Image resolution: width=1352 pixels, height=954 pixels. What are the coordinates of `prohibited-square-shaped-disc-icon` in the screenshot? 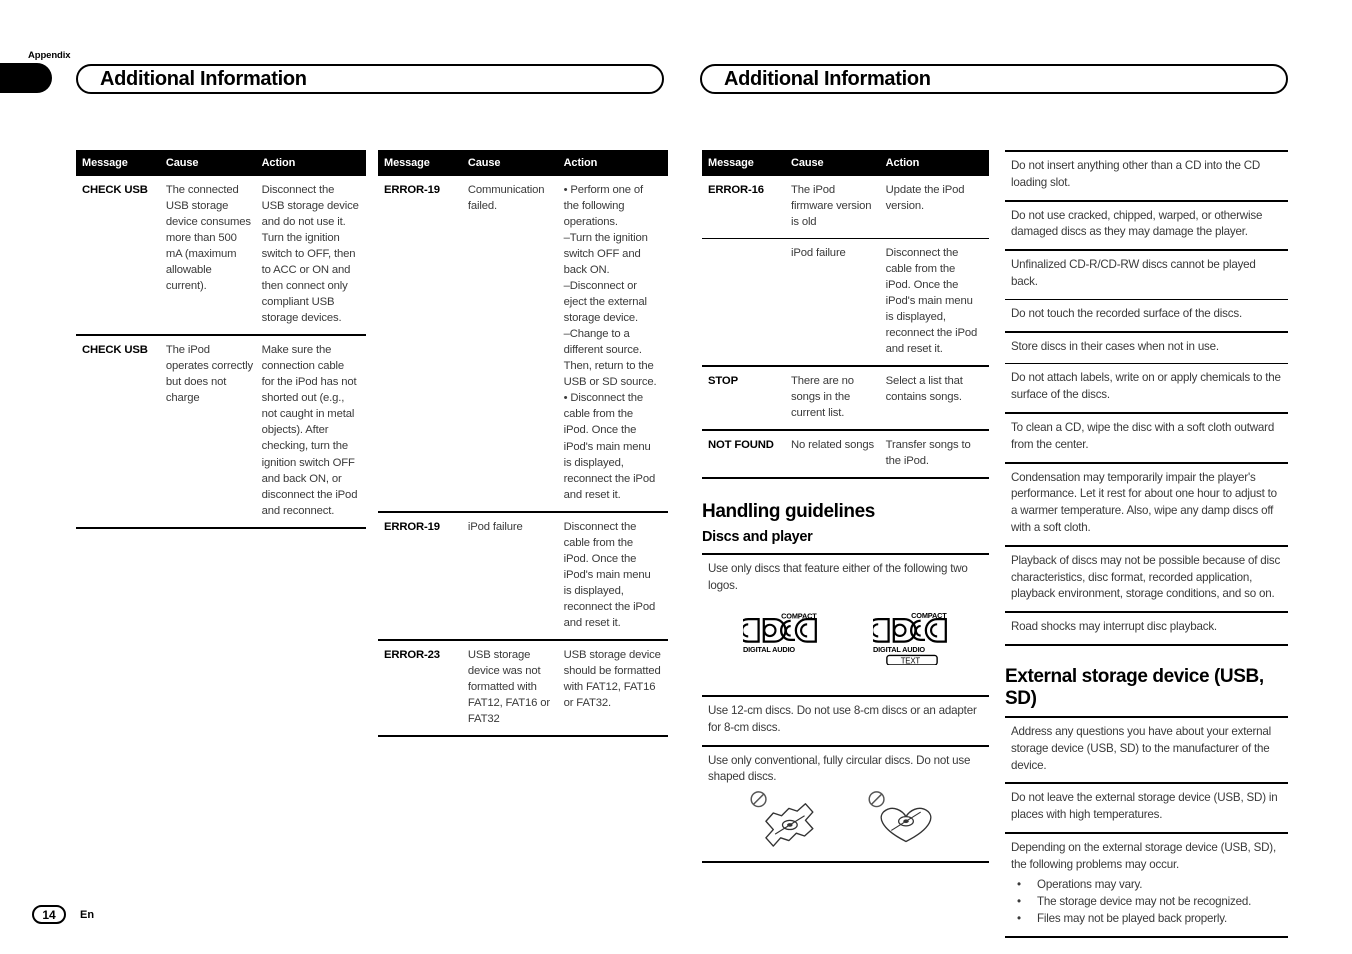 It's located at (788, 819).